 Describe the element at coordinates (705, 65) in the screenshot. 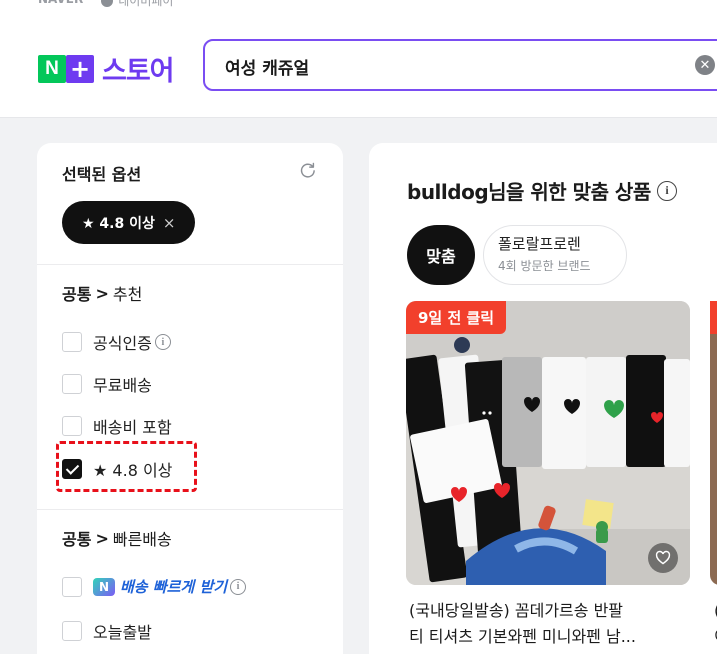

I see `clear-icon: ✕` at that location.